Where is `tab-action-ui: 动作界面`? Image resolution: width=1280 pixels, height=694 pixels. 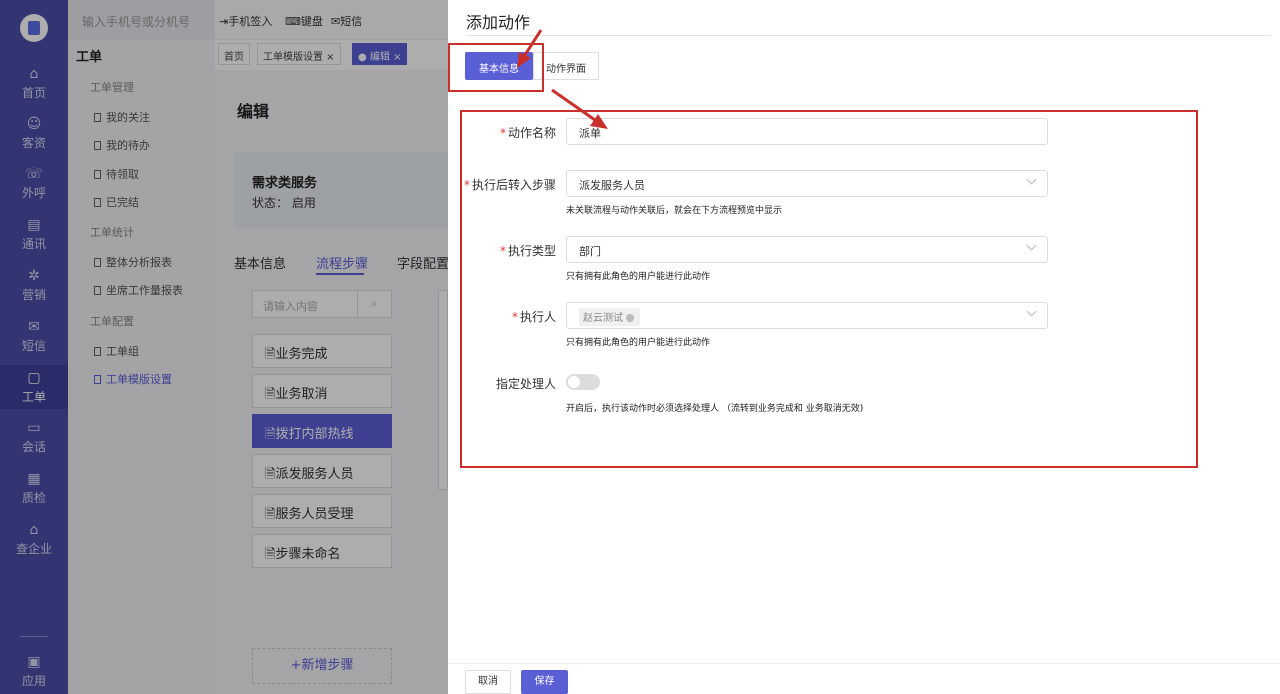 tab-action-ui: 动作界面 is located at coordinates (566, 66).